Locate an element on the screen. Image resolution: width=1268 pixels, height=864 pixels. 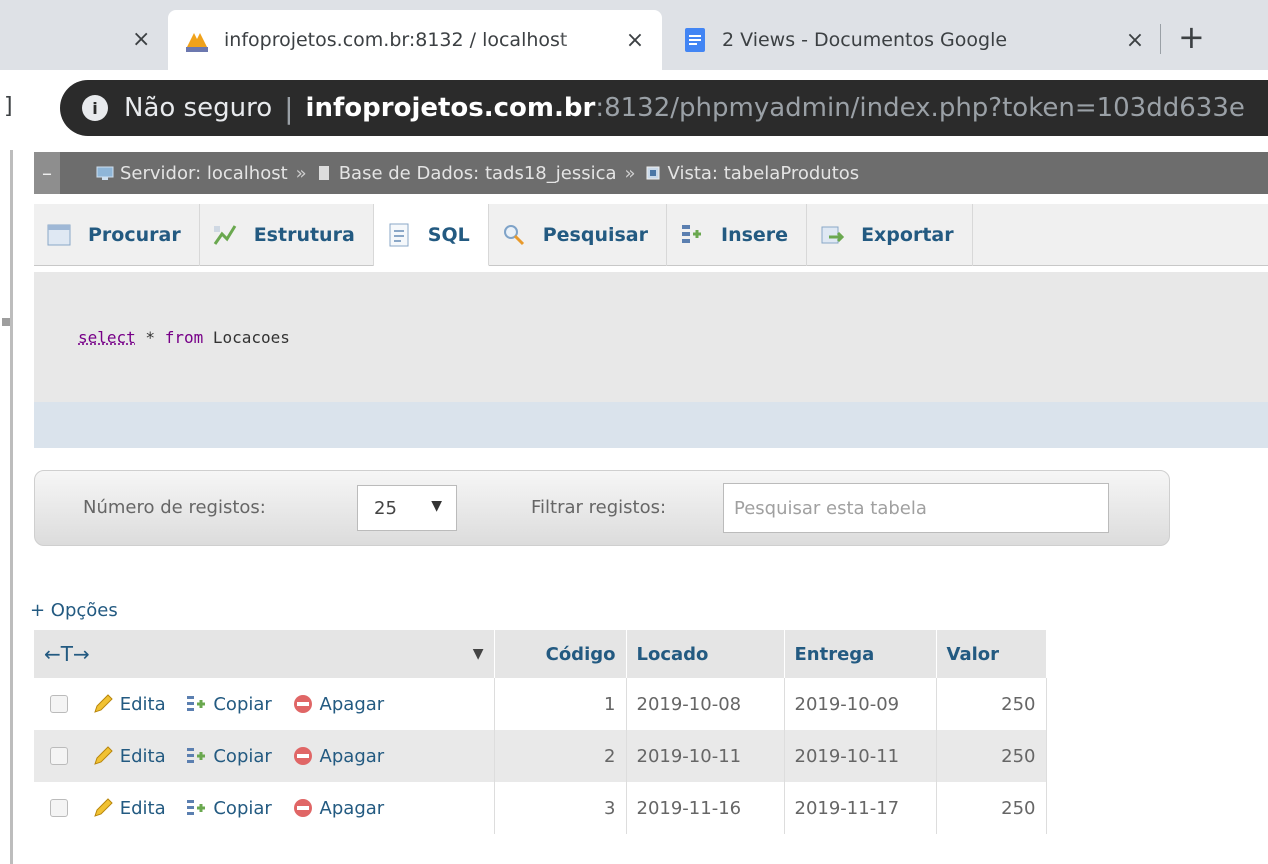
header-entrega: Entrega is located at coordinates (860, 654).